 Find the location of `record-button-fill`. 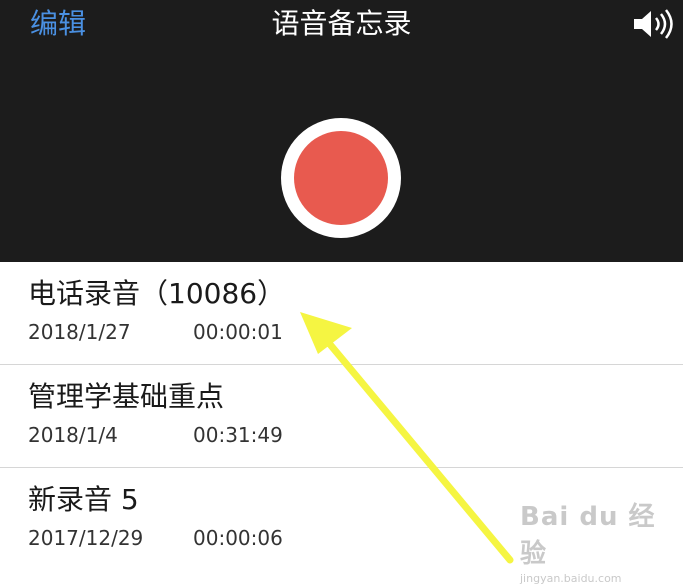

record-button-fill is located at coordinates (341, 178).